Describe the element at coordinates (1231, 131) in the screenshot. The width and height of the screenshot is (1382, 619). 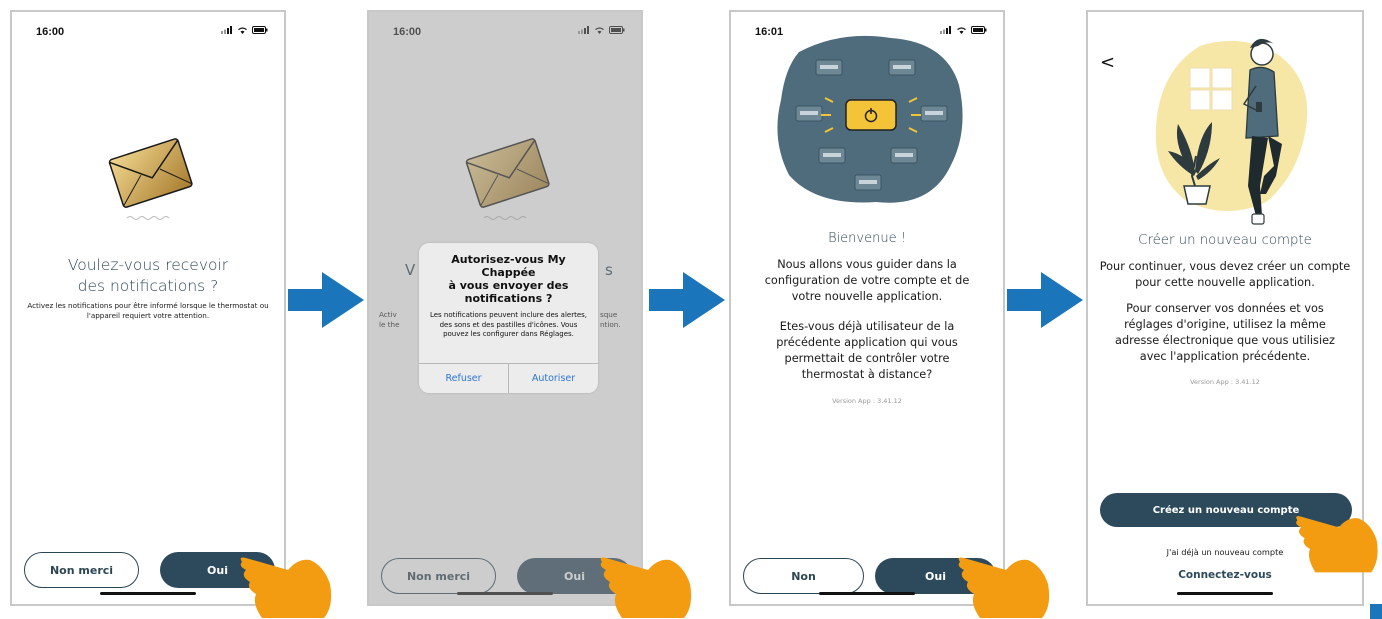
I see `person-illustration` at that location.